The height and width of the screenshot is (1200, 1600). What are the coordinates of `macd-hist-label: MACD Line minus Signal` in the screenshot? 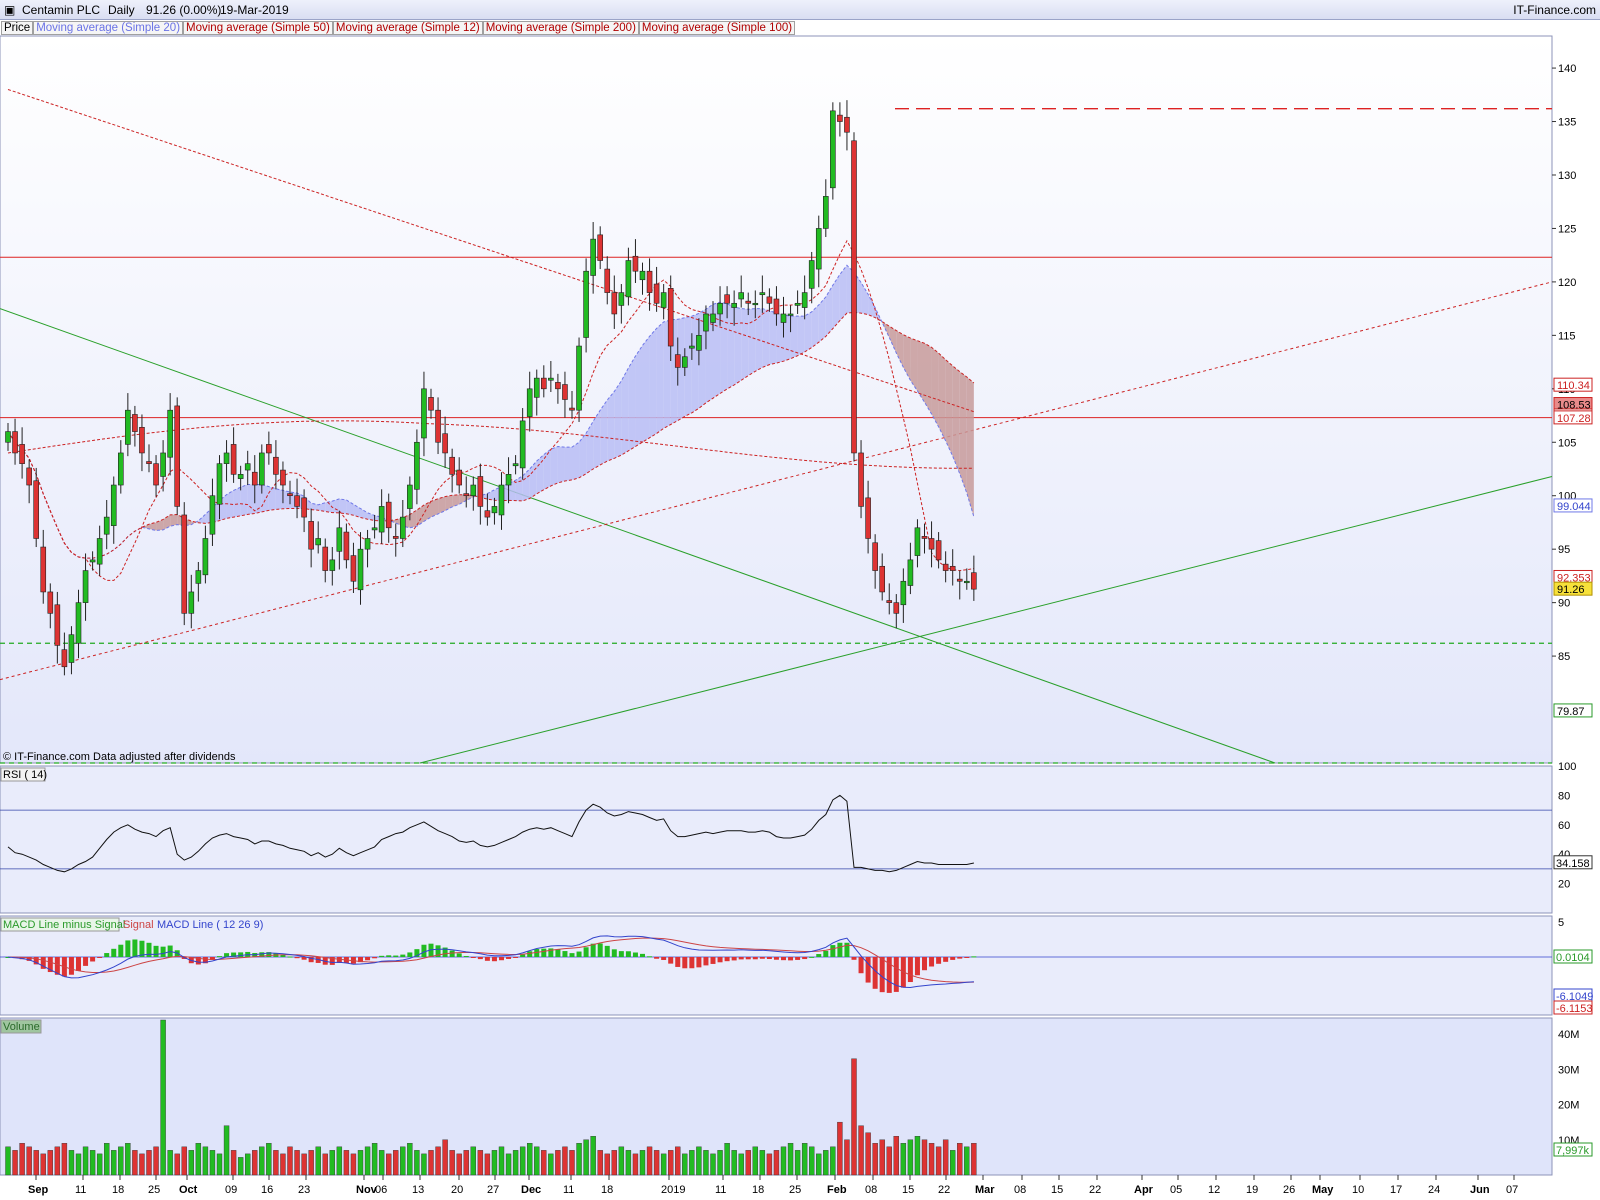 It's located at (64, 925).